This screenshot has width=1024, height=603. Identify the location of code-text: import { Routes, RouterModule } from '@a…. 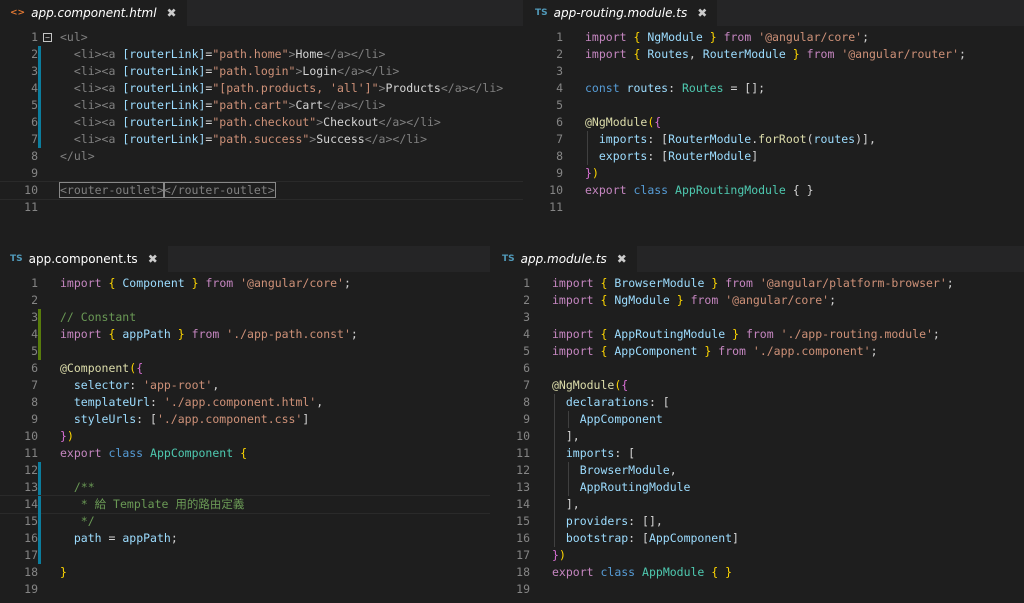
(775, 54).